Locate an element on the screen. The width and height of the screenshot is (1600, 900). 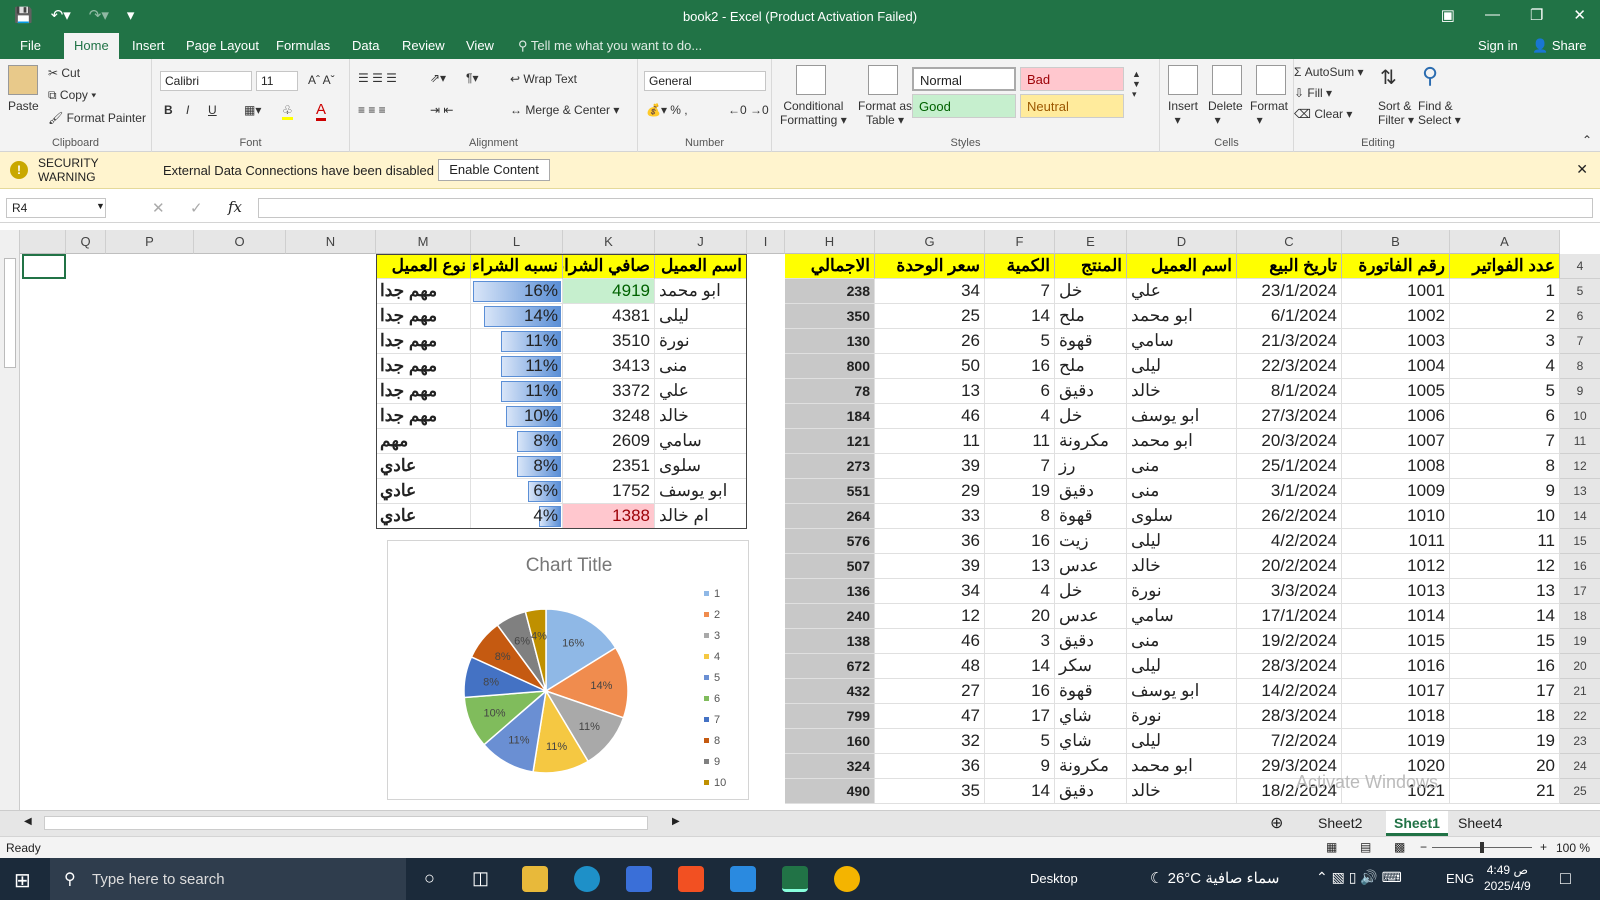
cell-a19: 15 is located at coordinates (1505, 641).